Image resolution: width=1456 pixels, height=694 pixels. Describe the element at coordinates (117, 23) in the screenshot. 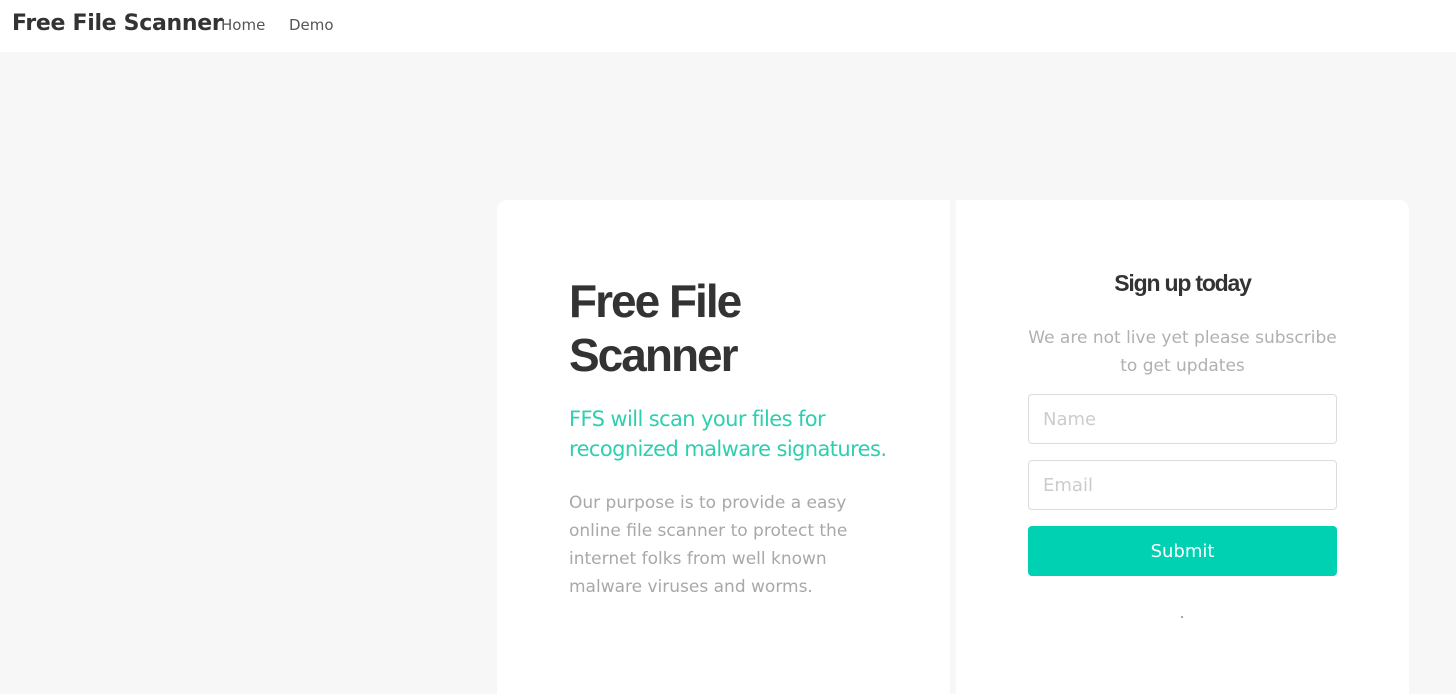

I see `brand-logo-link: Free File Scanner` at that location.